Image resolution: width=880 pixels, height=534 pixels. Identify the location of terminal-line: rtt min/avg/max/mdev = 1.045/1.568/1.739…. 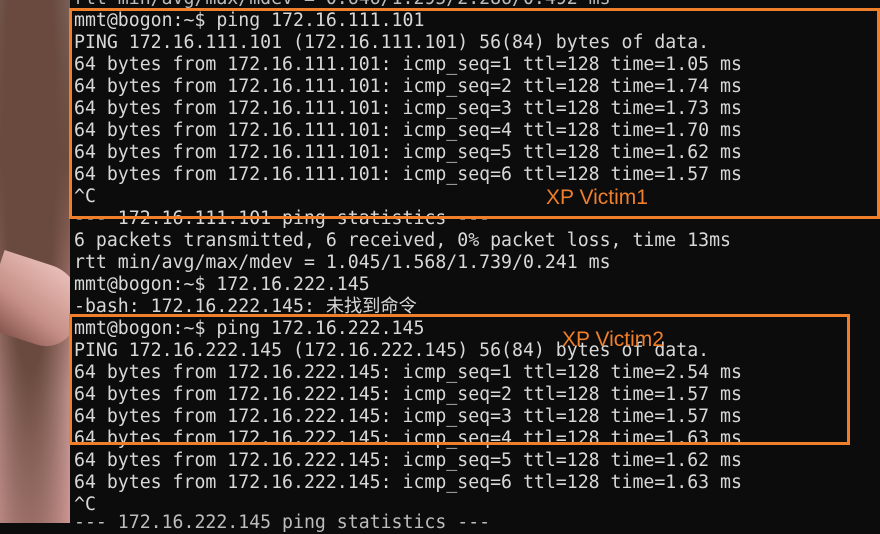
(342, 262).